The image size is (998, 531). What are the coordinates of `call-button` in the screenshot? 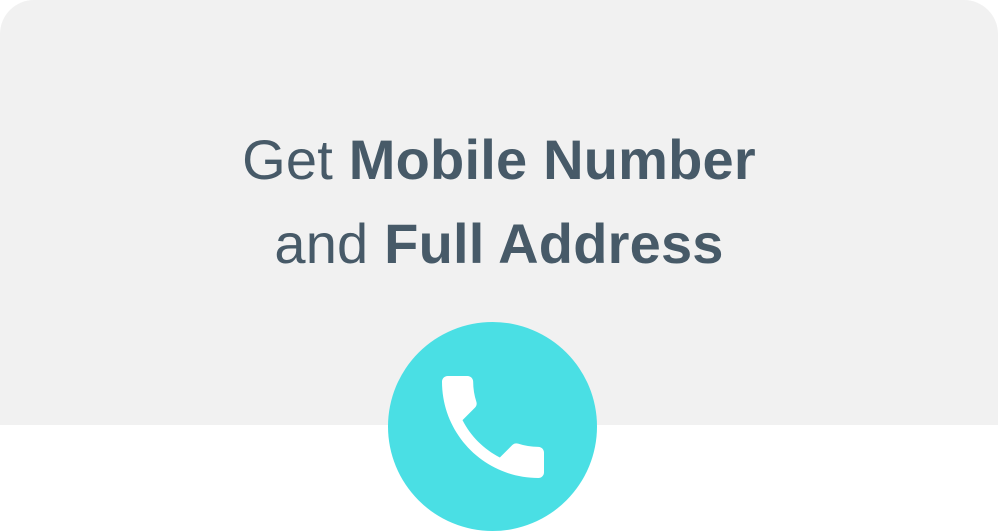 It's located at (492, 426).